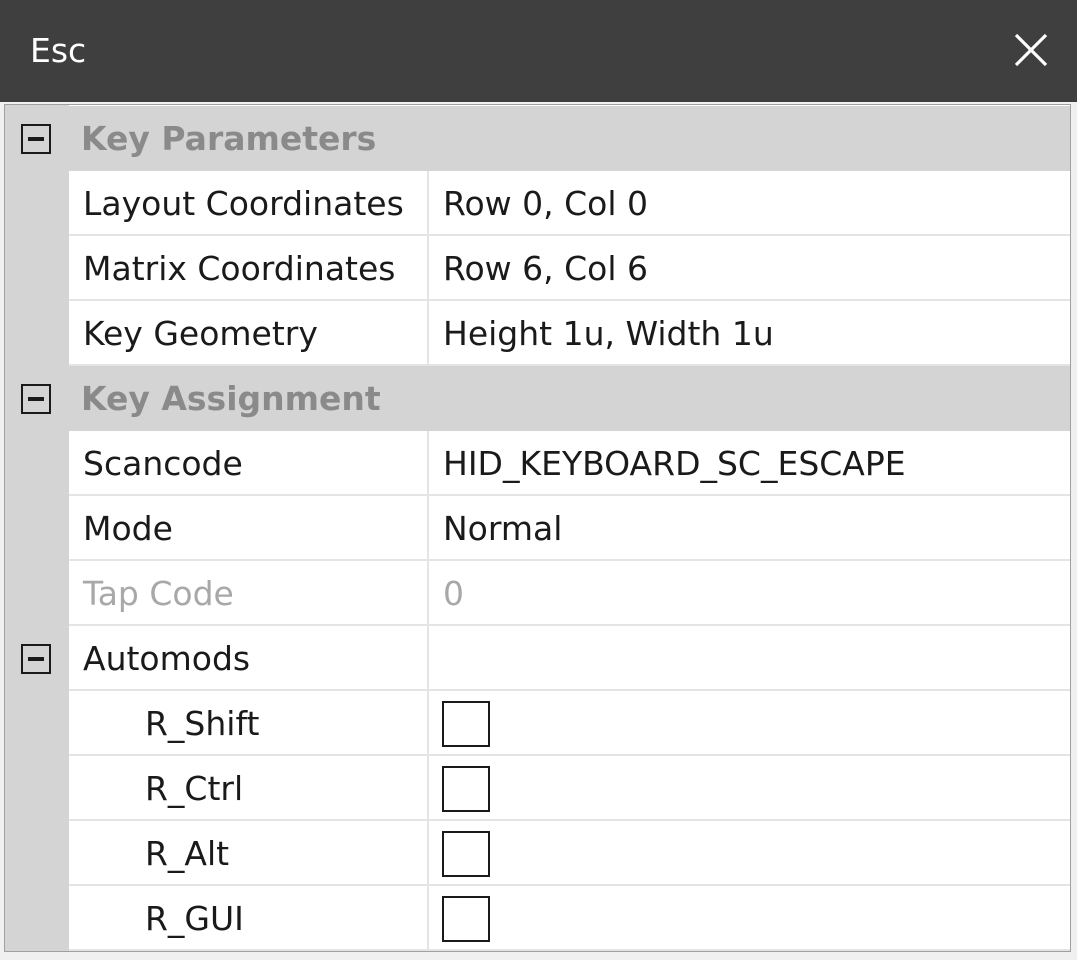 Image resolution: width=1077 pixels, height=960 pixels. I want to click on property-name: Tap Code, so click(158, 593).